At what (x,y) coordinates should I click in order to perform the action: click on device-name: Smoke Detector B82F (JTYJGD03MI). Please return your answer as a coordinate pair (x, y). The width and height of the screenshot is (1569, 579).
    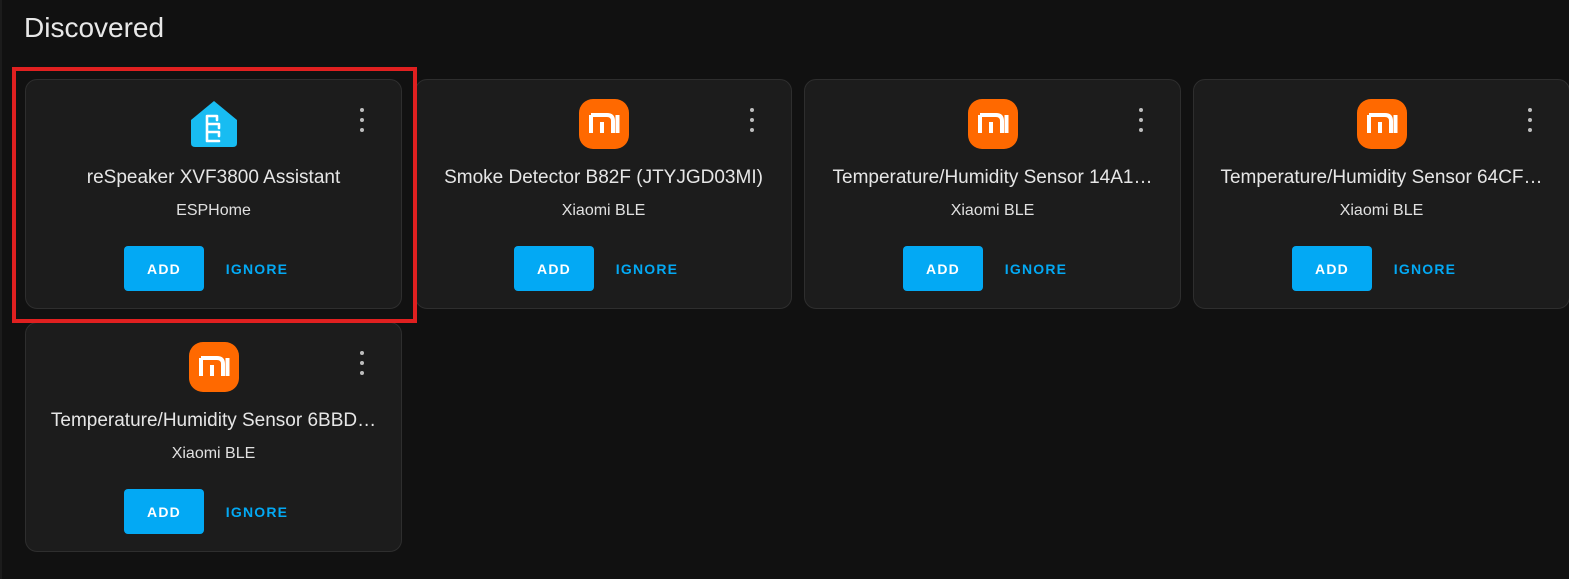
    Looking at the image, I should click on (603, 177).